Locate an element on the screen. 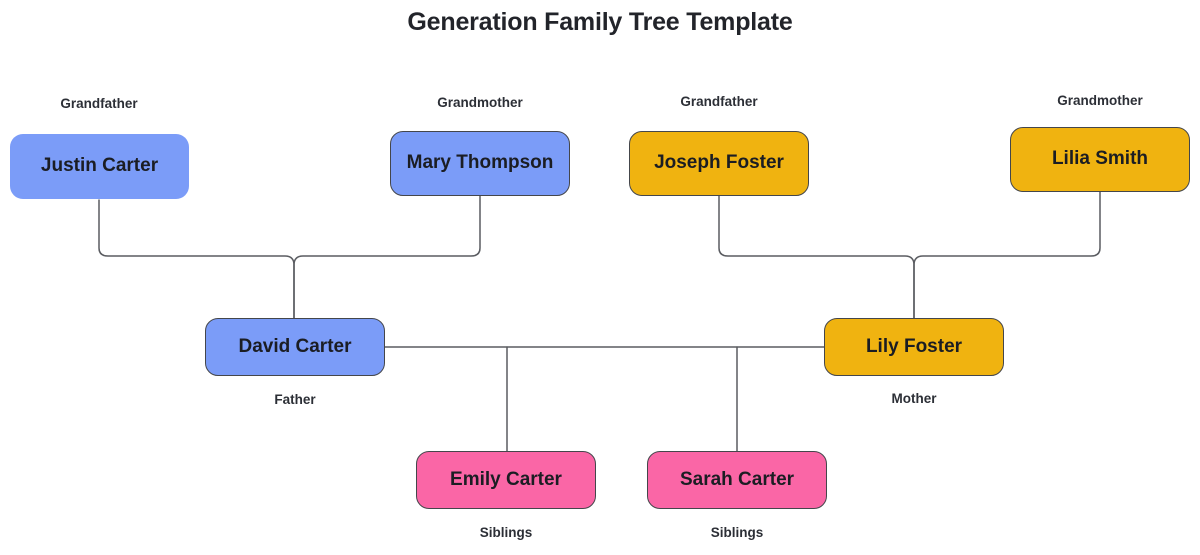  node-grandfather-maternal: Joseph Foster is located at coordinates (719, 163).